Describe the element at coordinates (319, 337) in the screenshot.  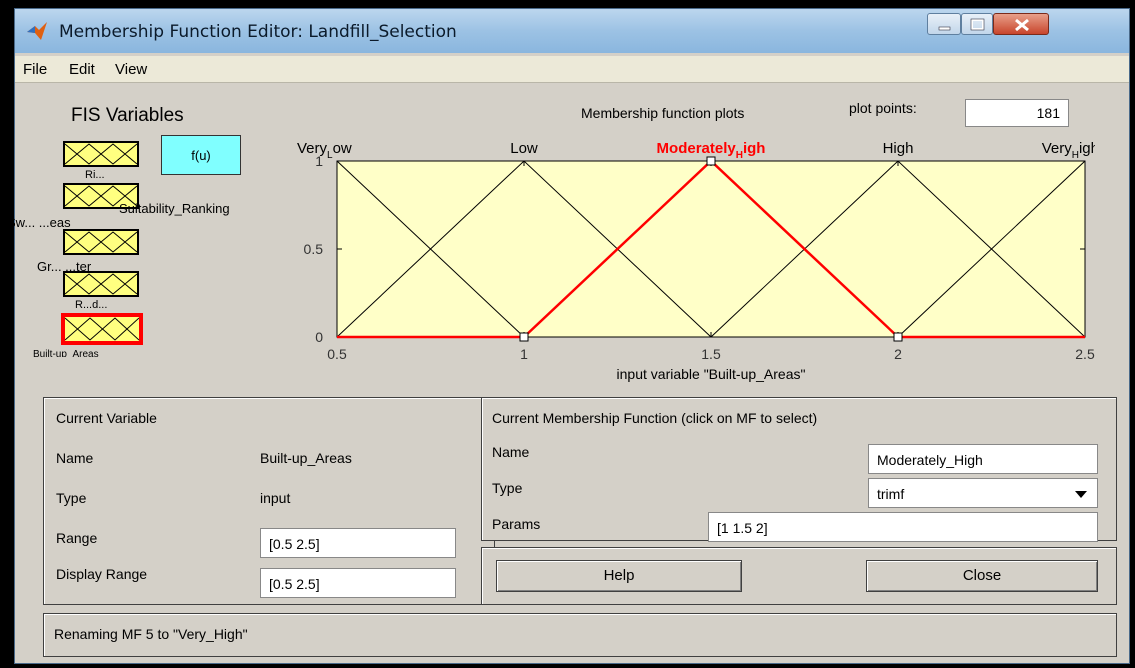
I see `y-tick-label: 0` at that location.